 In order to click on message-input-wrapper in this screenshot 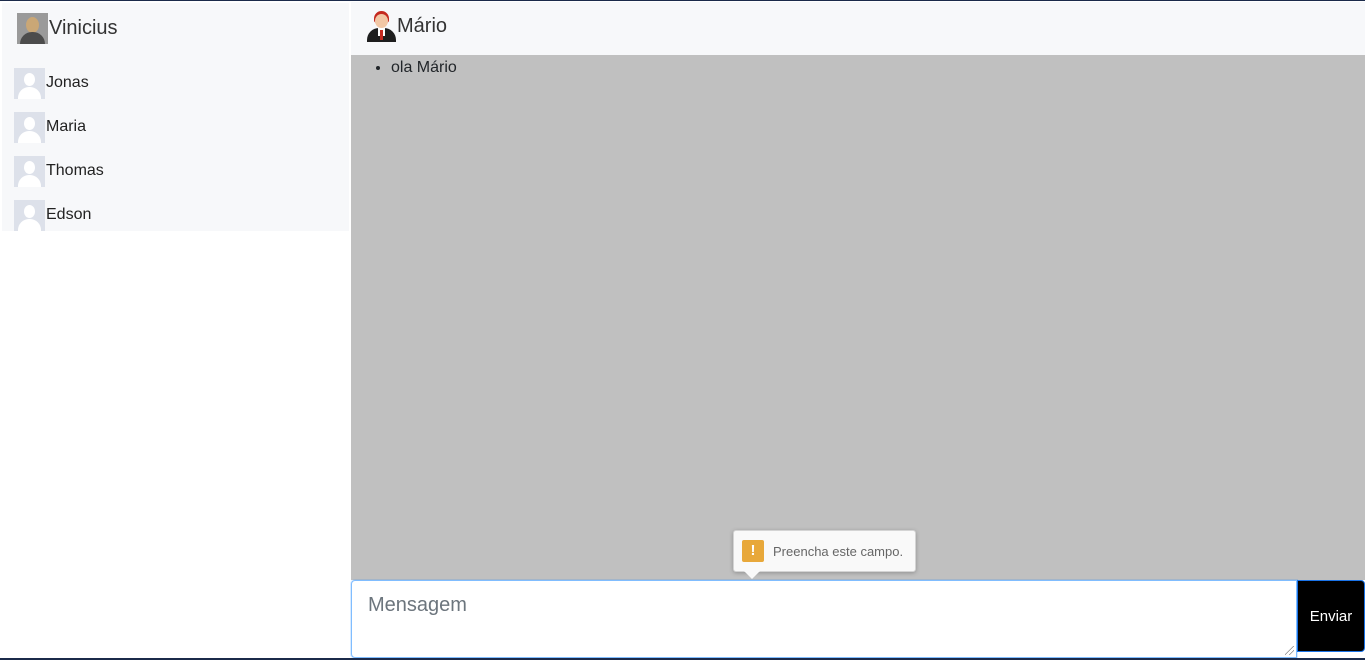, I will do `click(824, 619)`.